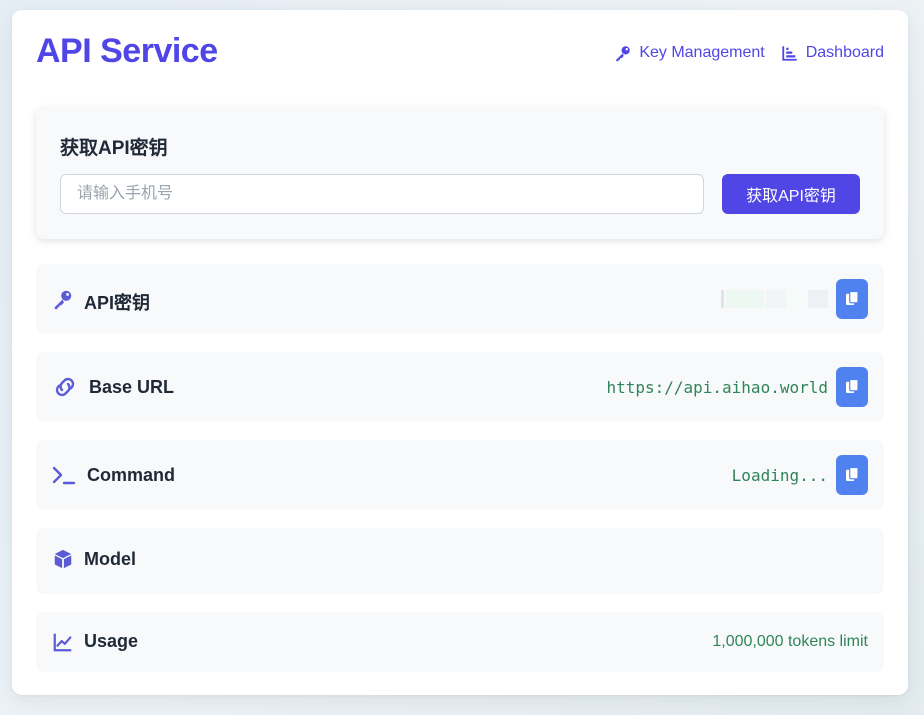 This screenshot has height=715, width=924. Describe the element at coordinates (111, 641) in the screenshot. I see `usage-label: Usage` at that location.